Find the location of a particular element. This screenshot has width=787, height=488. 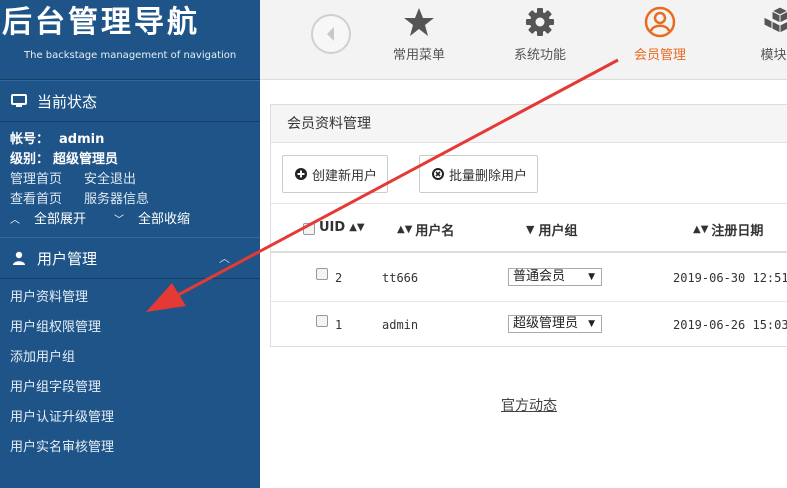

column-uid-label: UID is located at coordinates (332, 227).